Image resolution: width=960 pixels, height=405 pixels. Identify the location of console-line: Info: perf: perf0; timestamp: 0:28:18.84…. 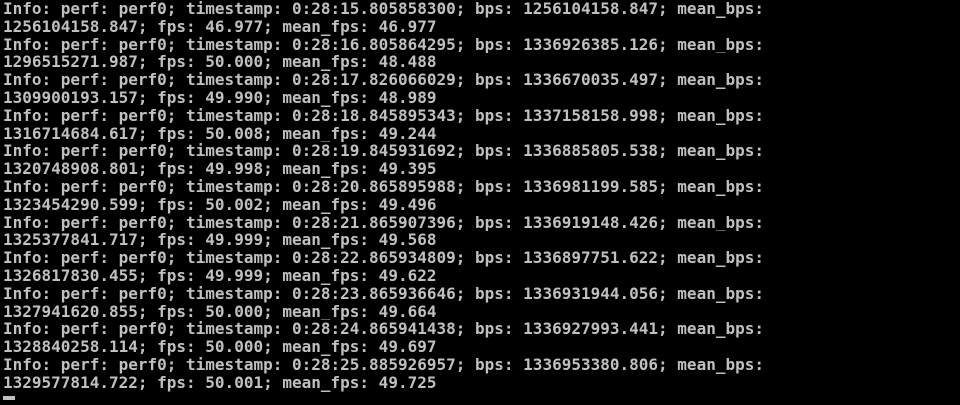
(383, 115).